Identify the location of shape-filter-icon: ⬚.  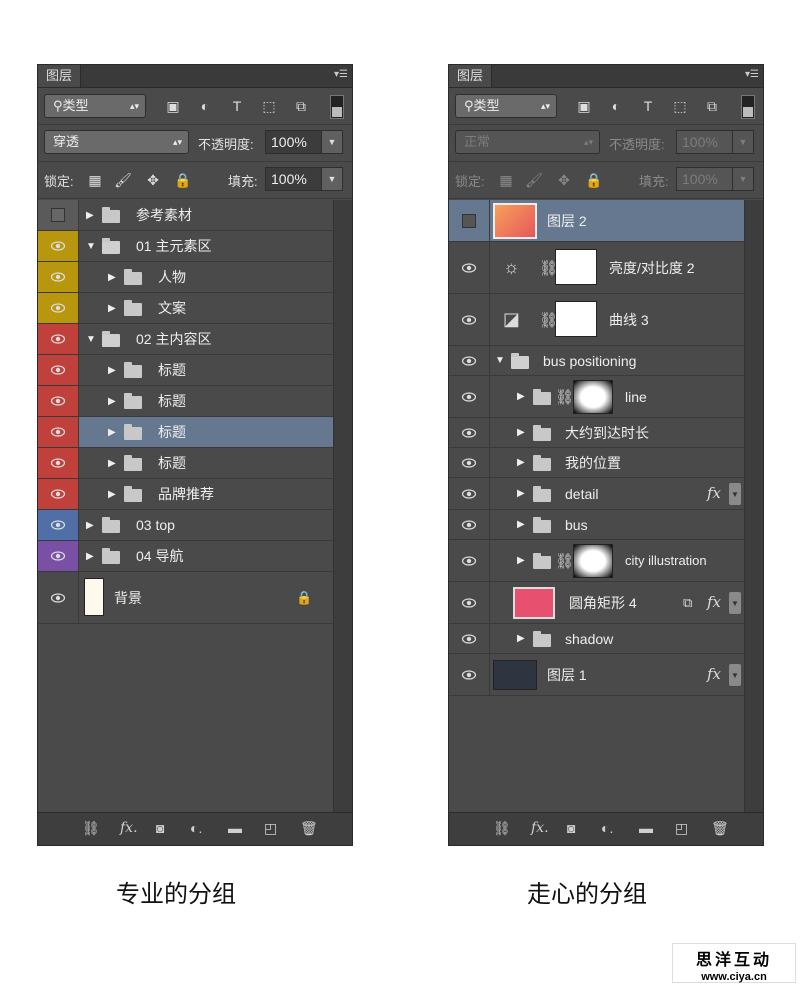
(269, 106).